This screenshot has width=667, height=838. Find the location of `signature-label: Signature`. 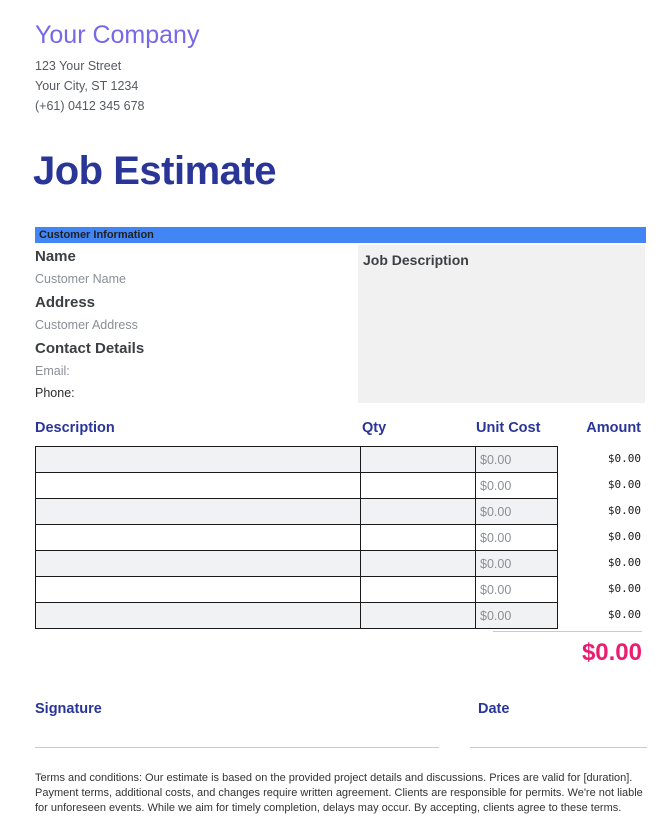

signature-label: Signature is located at coordinates (68, 709).